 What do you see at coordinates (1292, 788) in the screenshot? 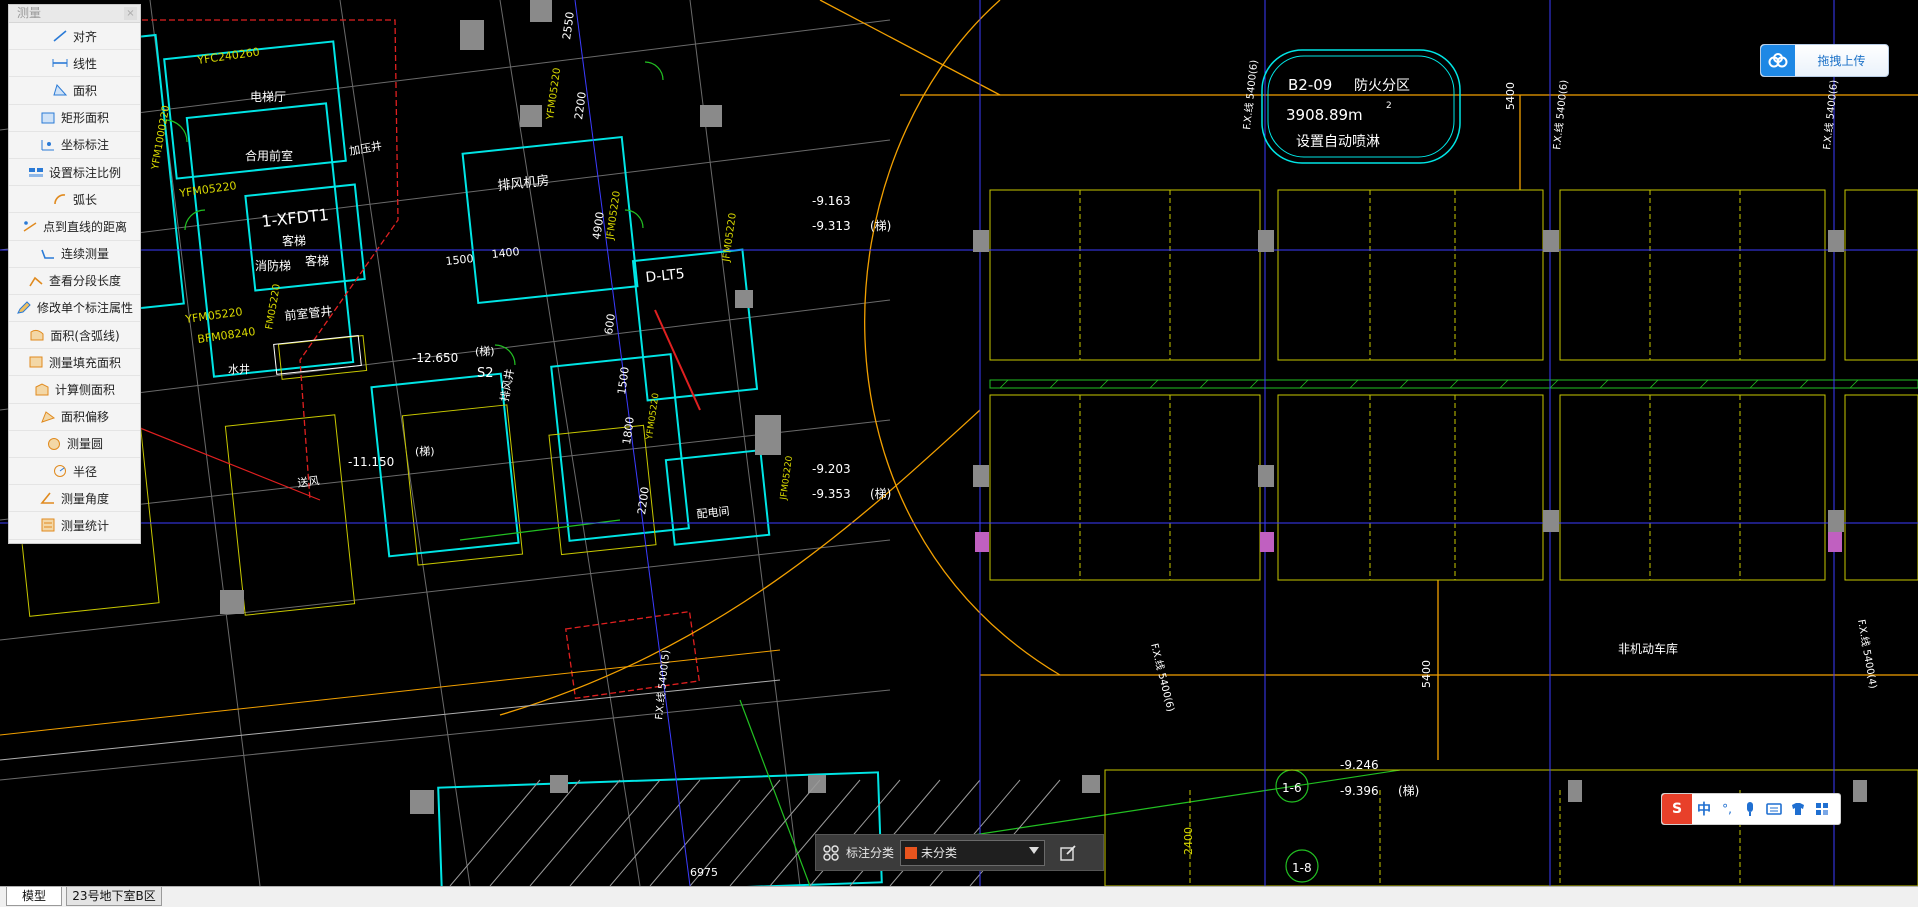
I see `label-axis-1-6: 1-6` at bounding box center [1292, 788].